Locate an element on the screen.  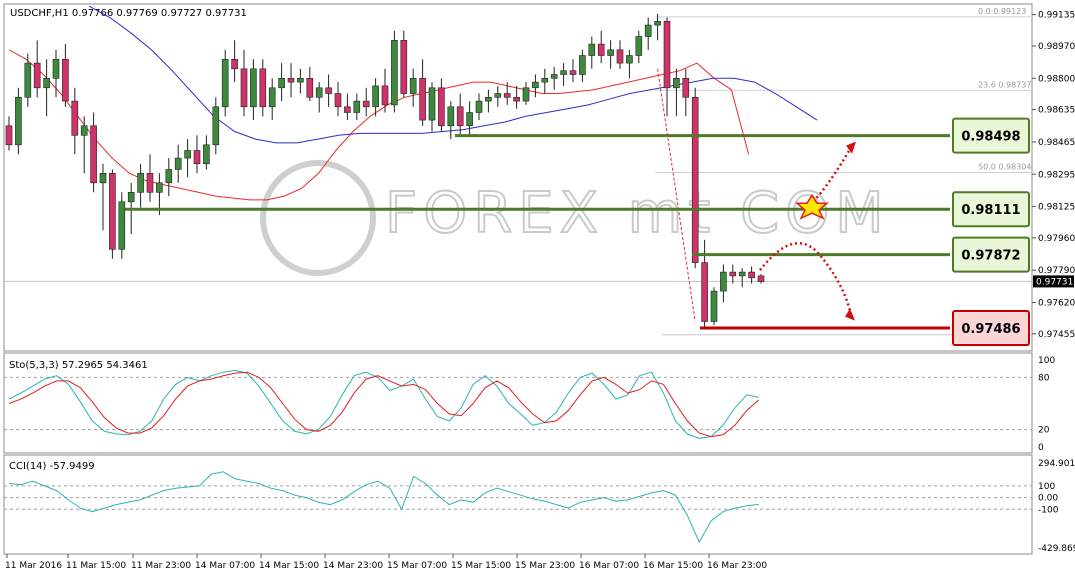
time-tick-label: 15 Mar 07:00 is located at coordinates (417, 566).